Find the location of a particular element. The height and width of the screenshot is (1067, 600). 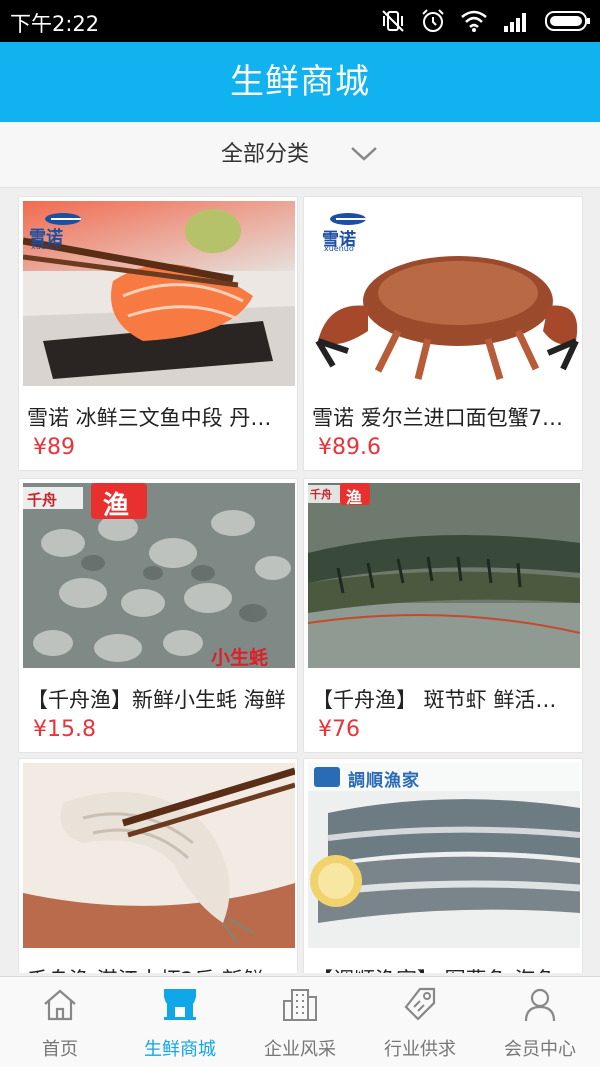

tab-company: 企业风采 is located at coordinates (300, 1022).